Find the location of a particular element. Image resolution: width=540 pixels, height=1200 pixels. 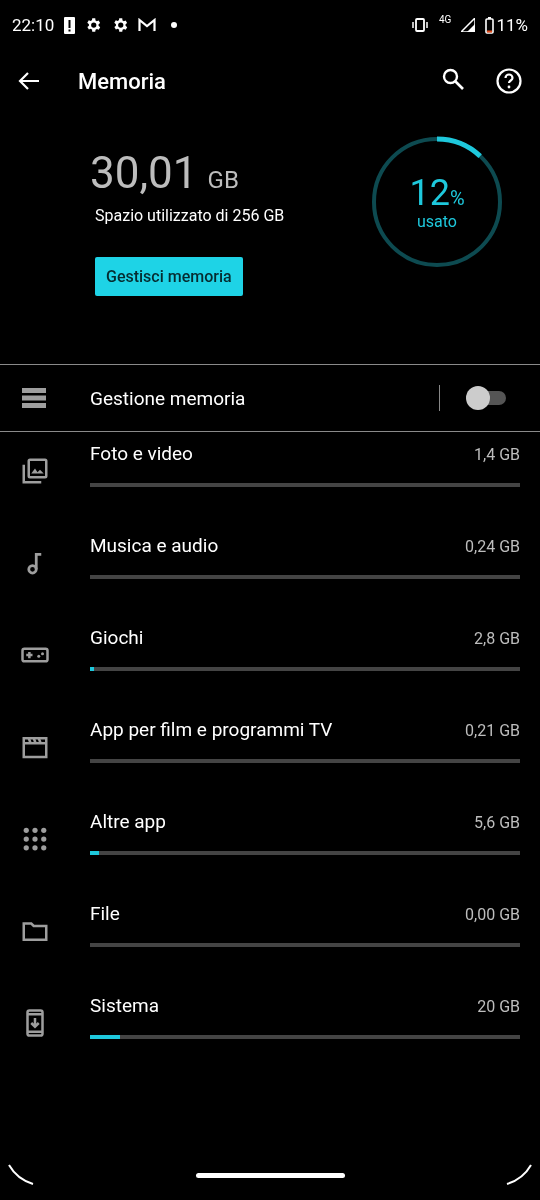

category-size: 1,4 GB is located at coordinates (497, 454).